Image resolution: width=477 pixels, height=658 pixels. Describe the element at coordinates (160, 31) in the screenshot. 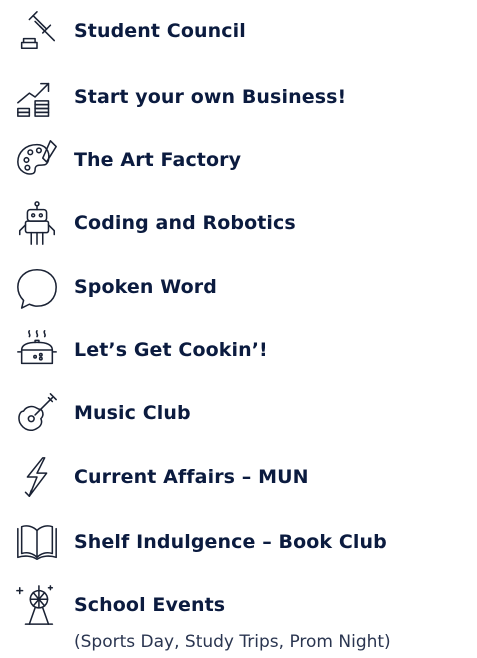

I see `club-label: Student Council` at that location.